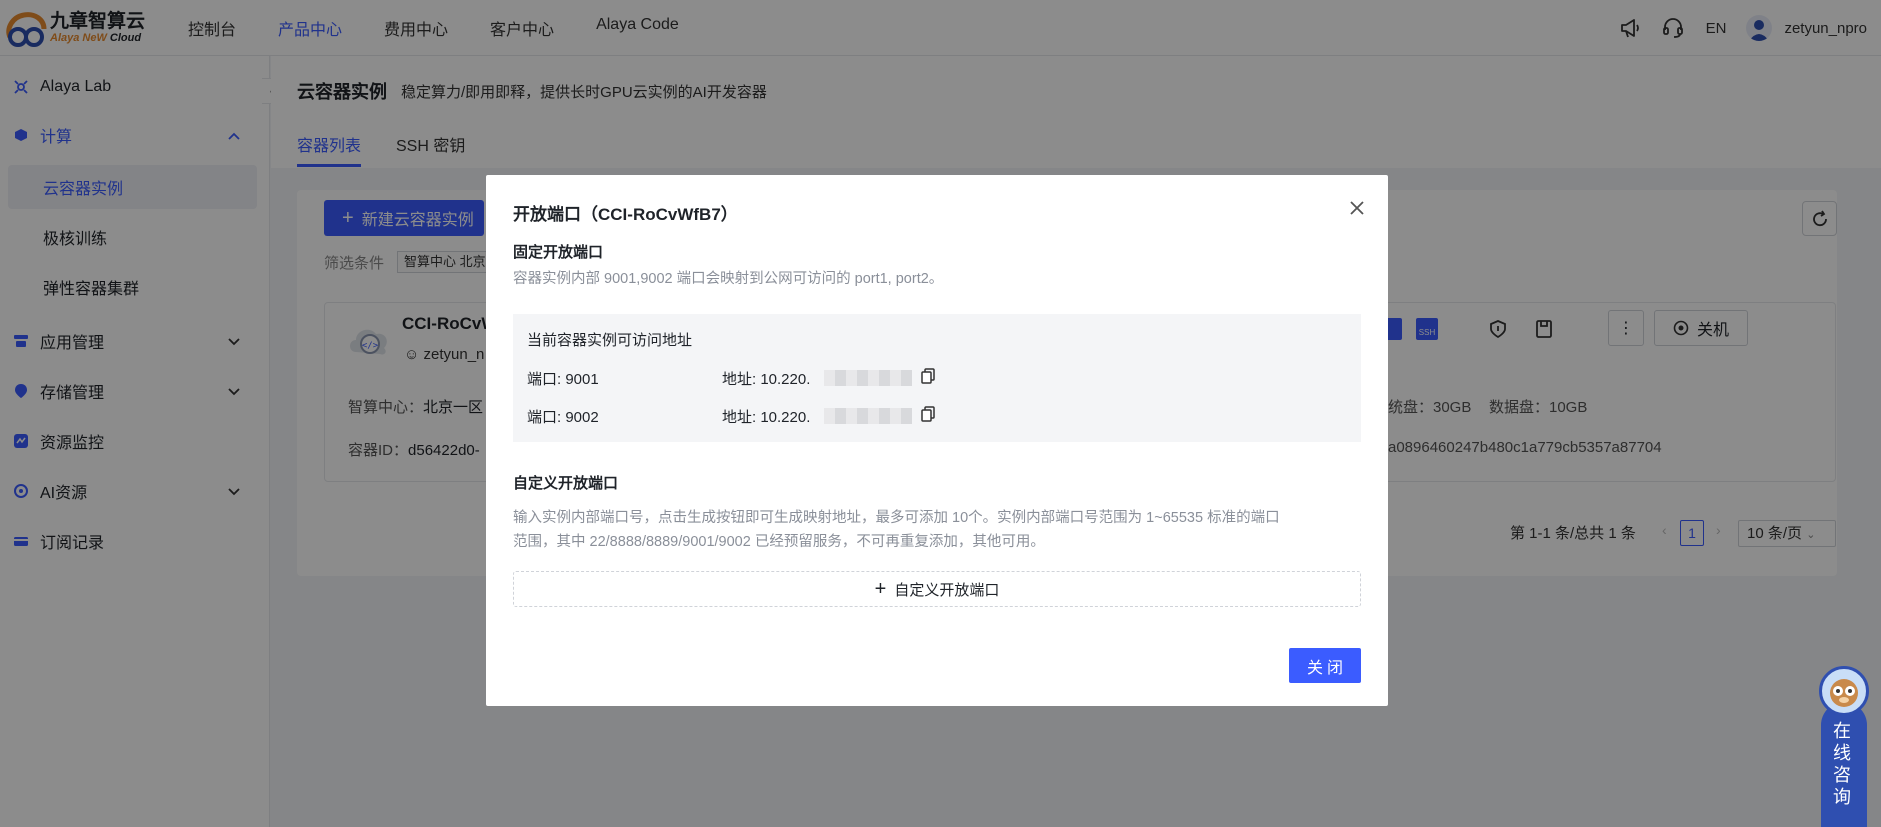 This screenshot has width=1881, height=827. What do you see at coordinates (563, 379) in the screenshot?
I see `port-label: 端口: 9001` at bounding box center [563, 379].